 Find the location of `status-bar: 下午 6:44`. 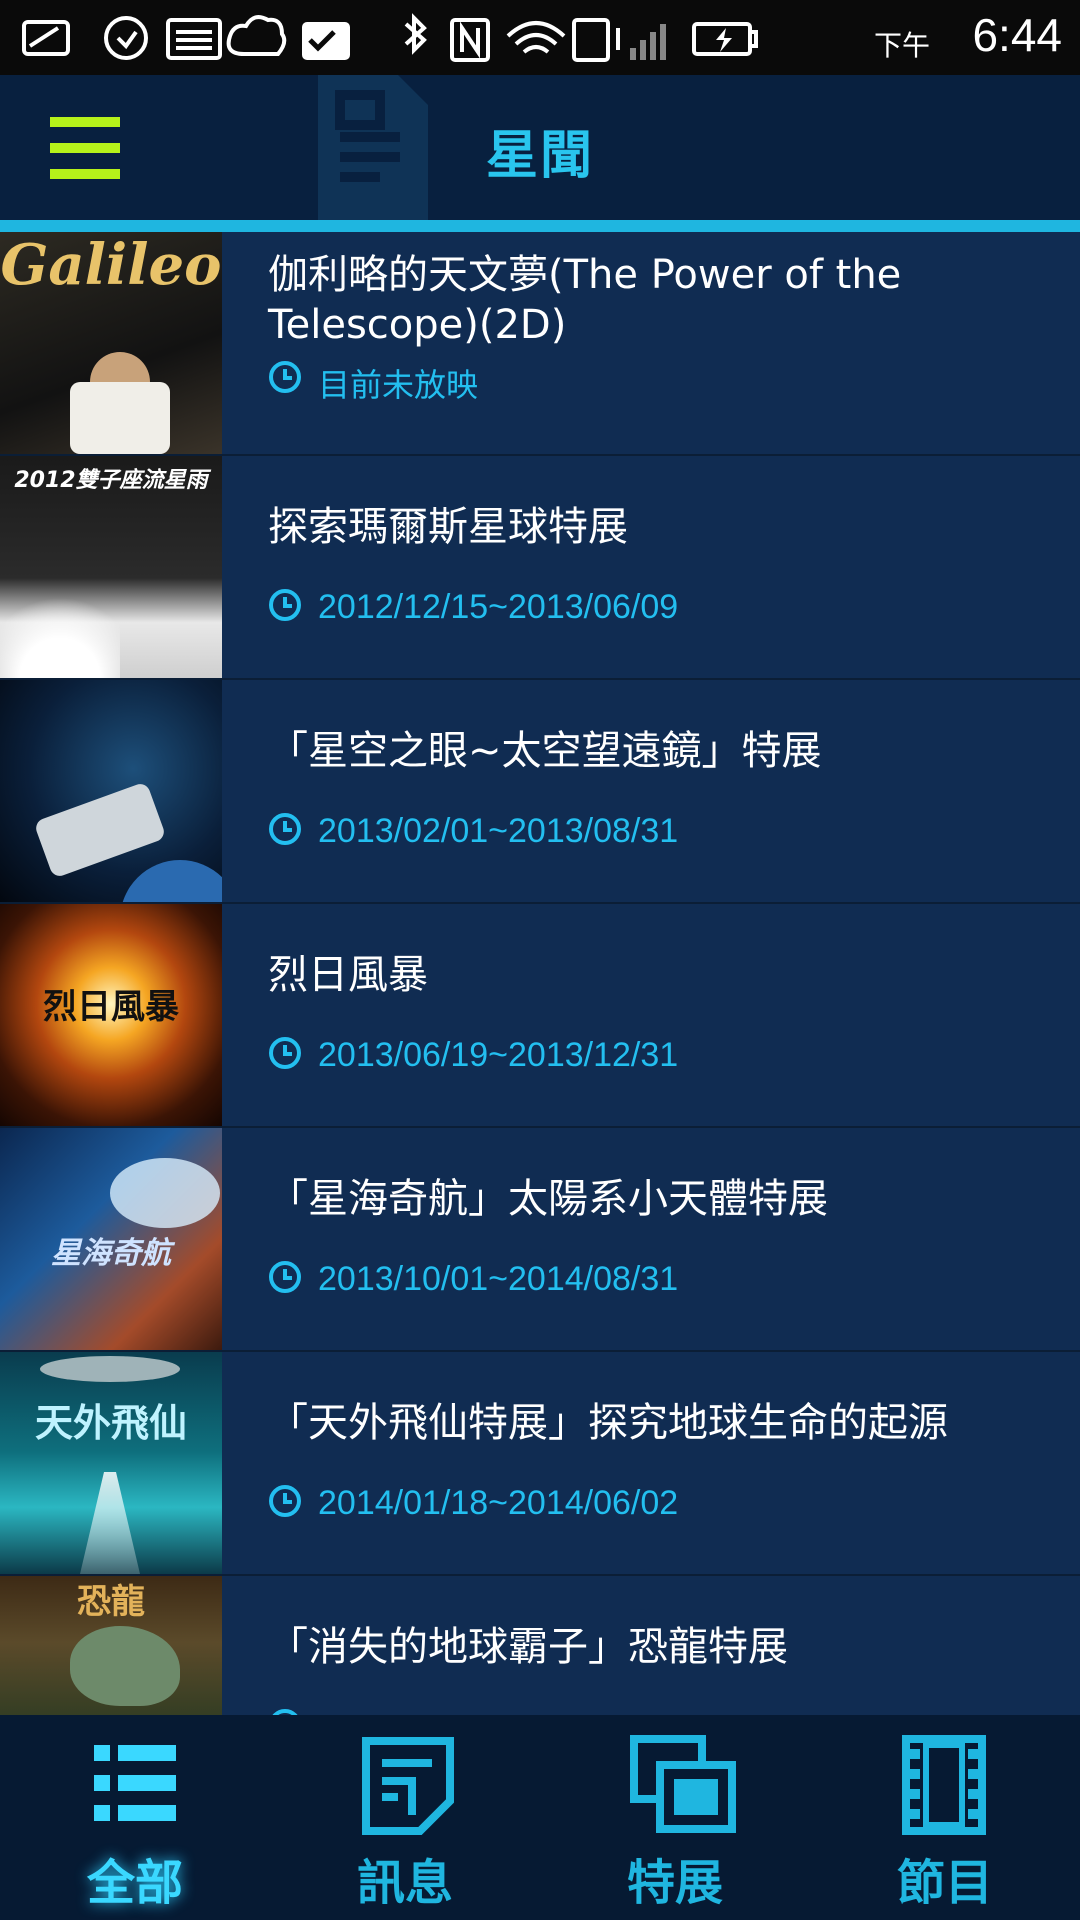

status-bar: 下午 6:44 is located at coordinates (540, 37).